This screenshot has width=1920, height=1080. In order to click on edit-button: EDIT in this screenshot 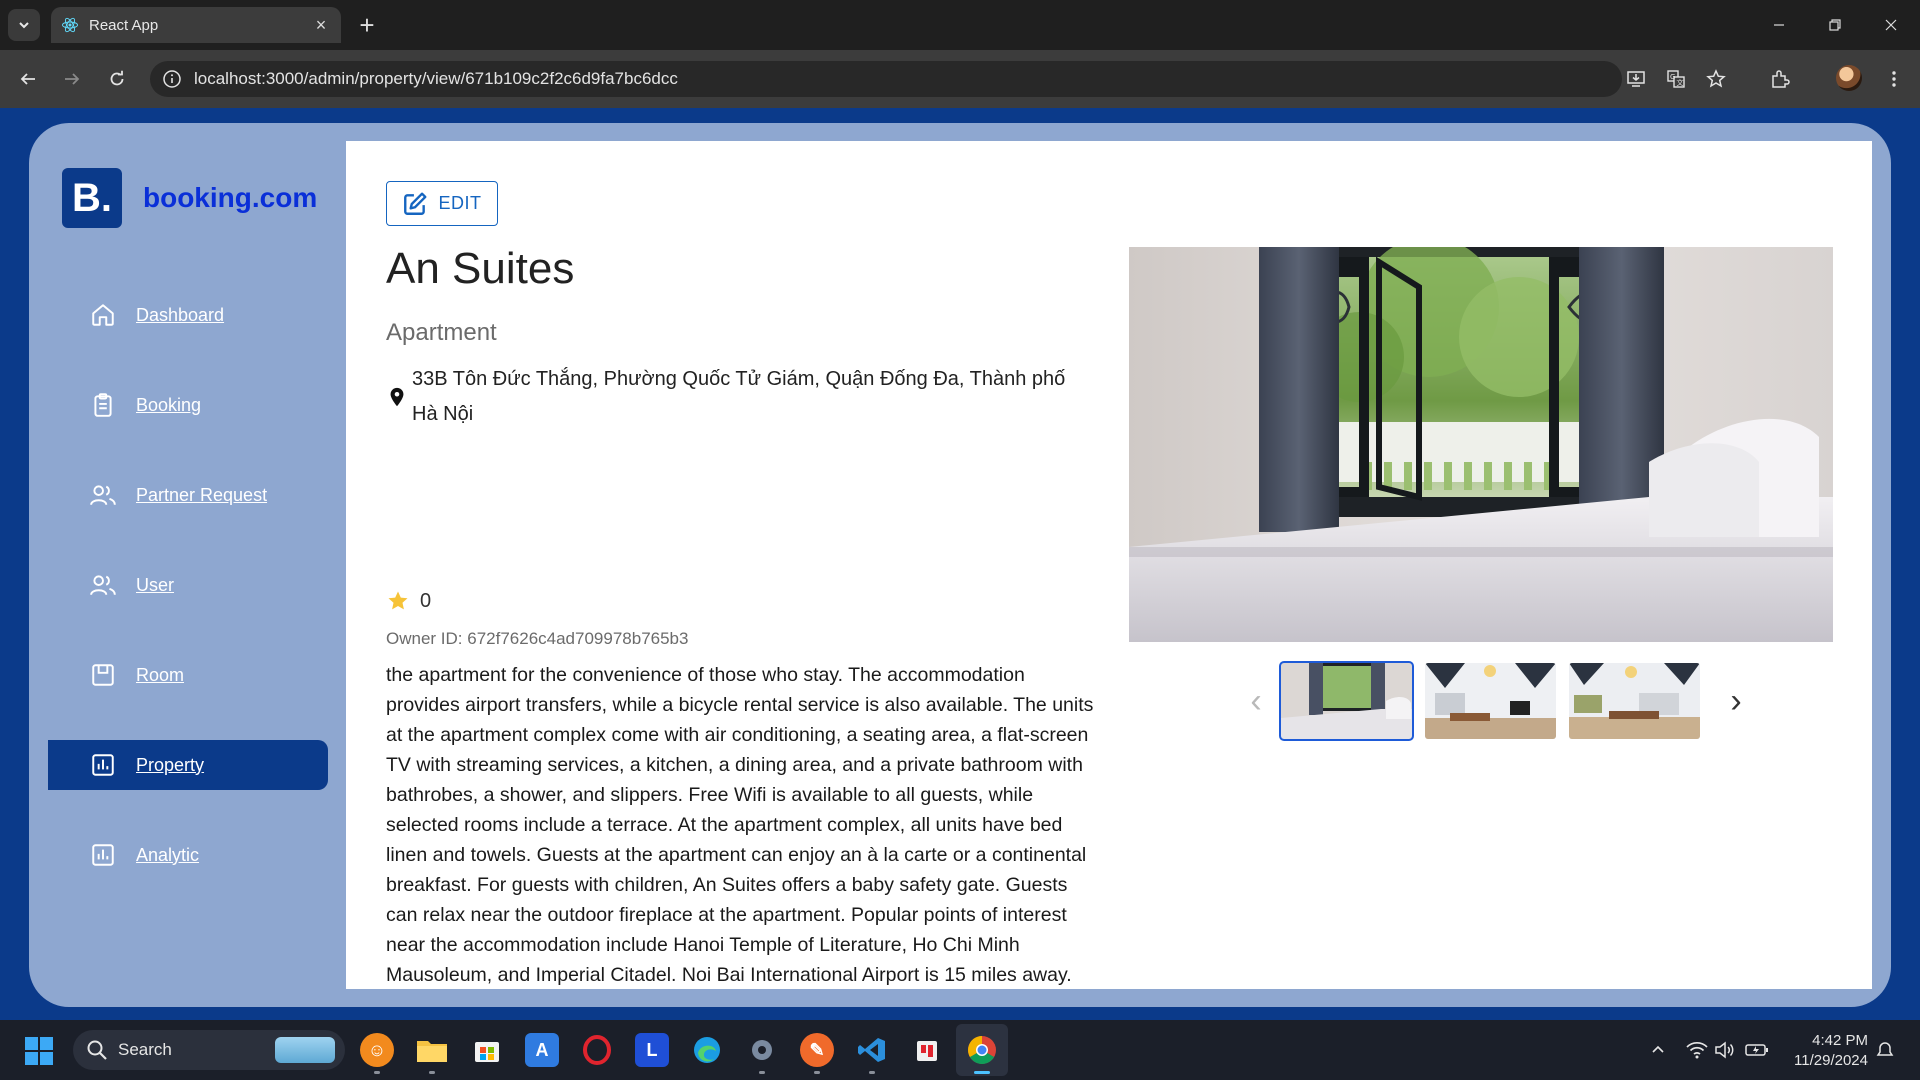, I will do `click(442, 203)`.